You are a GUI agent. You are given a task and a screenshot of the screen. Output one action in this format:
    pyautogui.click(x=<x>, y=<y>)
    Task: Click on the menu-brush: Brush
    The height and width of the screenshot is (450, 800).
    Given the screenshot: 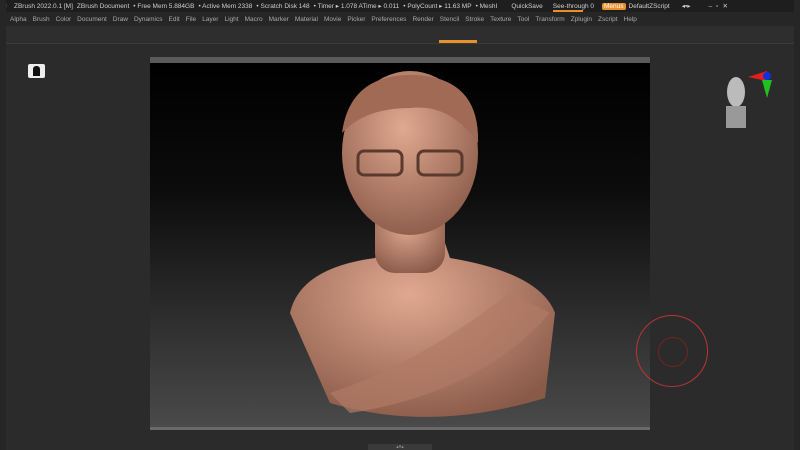 What is the action you would take?
    pyautogui.click(x=41, y=19)
    